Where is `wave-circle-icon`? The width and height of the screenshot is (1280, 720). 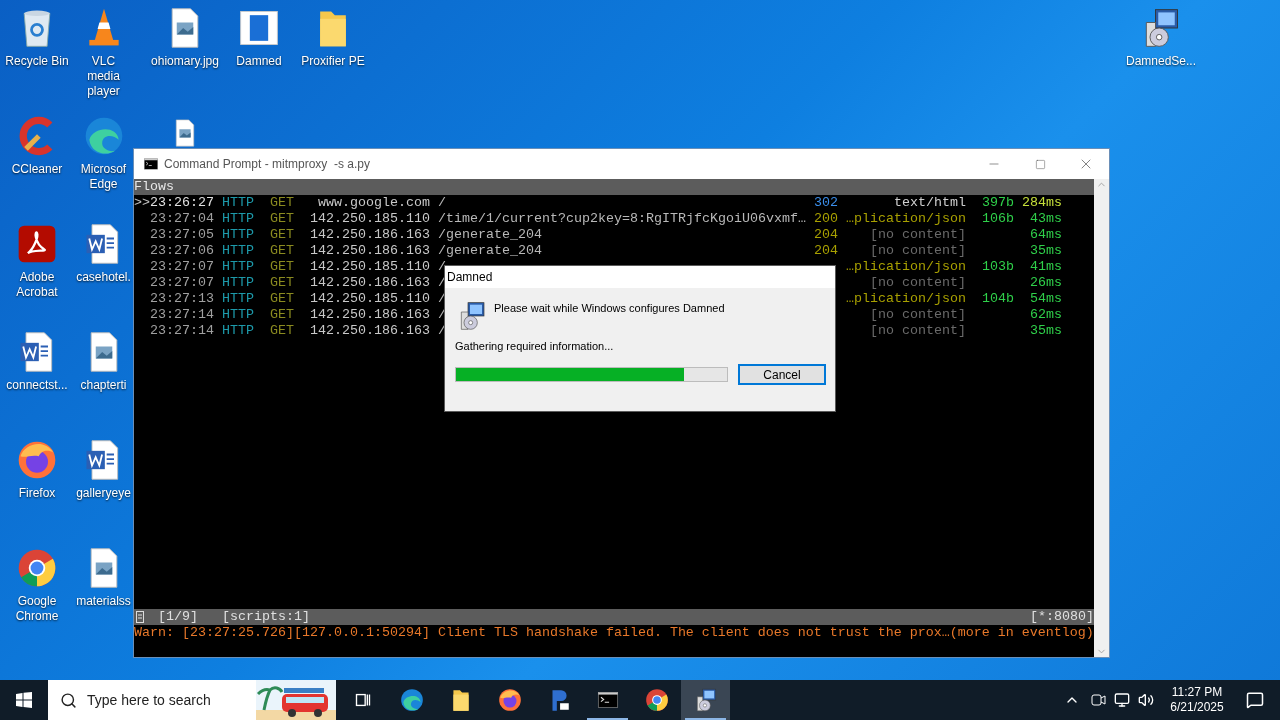
wave-circle-icon is located at coordinates (411, 700).